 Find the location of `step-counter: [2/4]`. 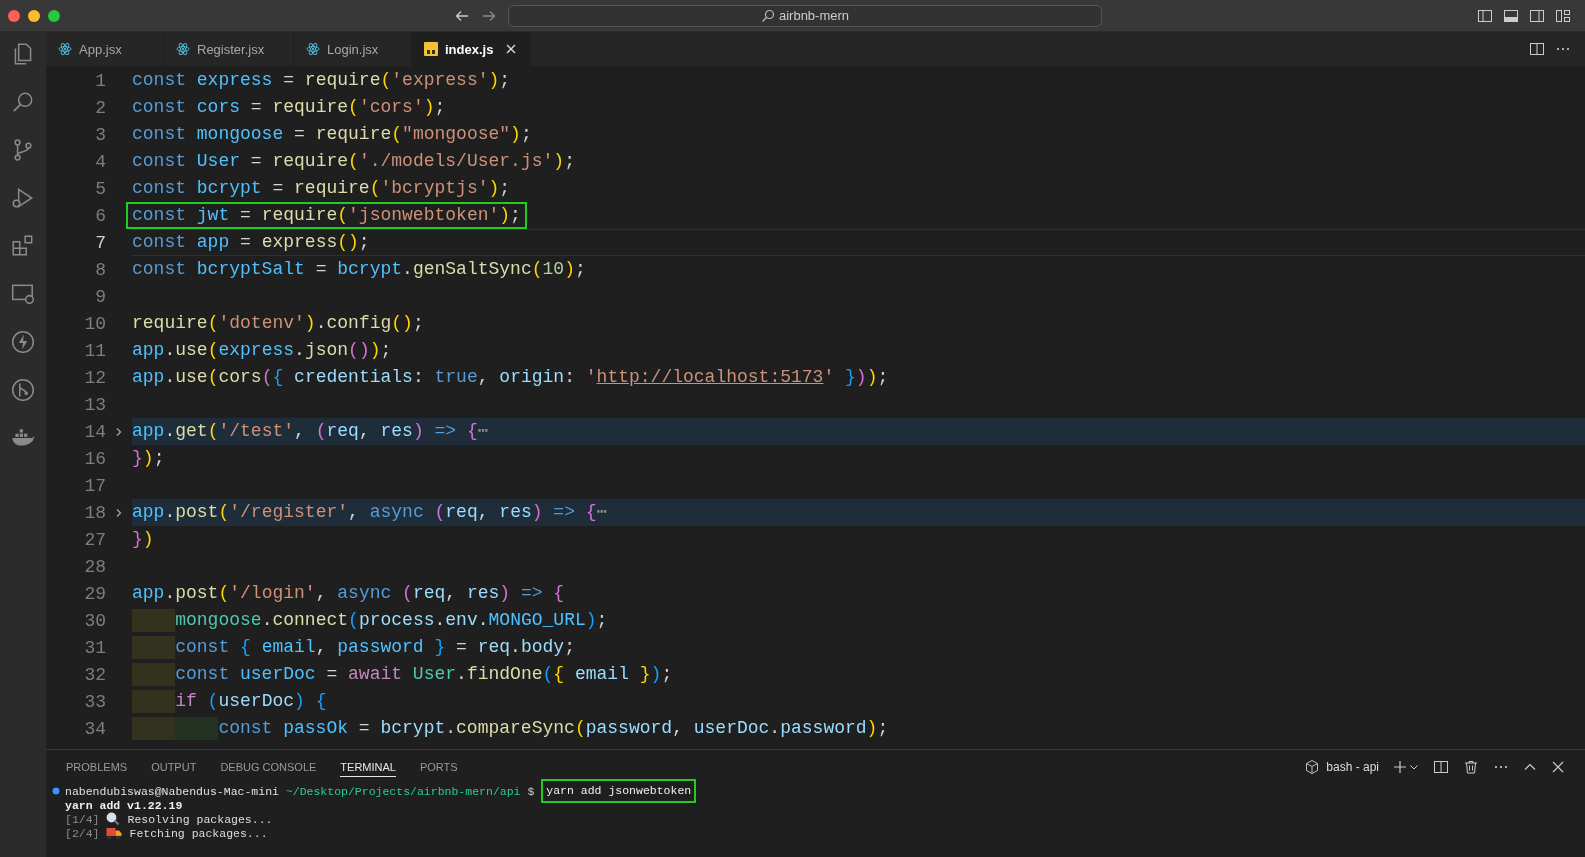

step-counter: [2/4] is located at coordinates (82, 833).